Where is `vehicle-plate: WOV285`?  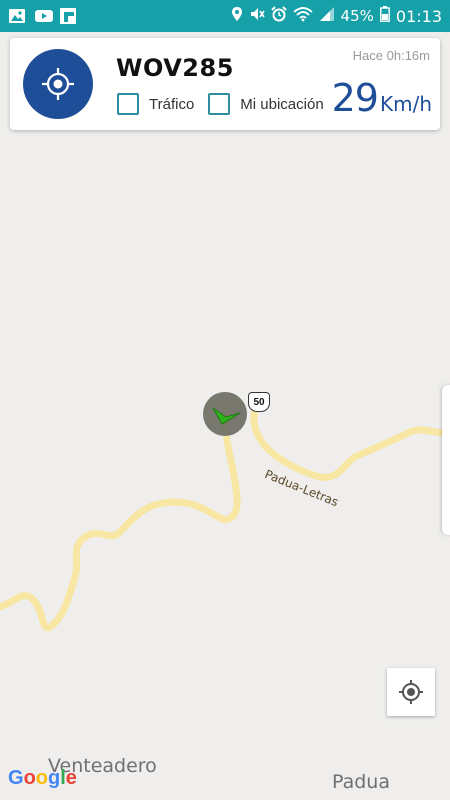
vehicle-plate: WOV285 is located at coordinates (175, 68).